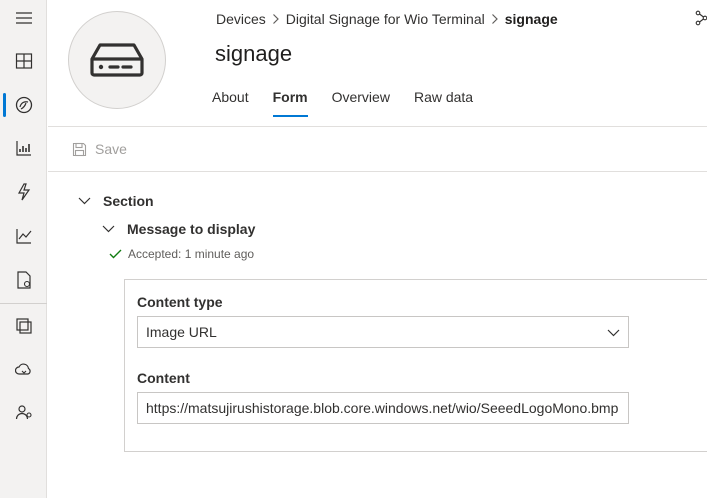 The image size is (707, 498). Describe the element at coordinates (700, 18) in the screenshot. I see `share-icon` at that location.